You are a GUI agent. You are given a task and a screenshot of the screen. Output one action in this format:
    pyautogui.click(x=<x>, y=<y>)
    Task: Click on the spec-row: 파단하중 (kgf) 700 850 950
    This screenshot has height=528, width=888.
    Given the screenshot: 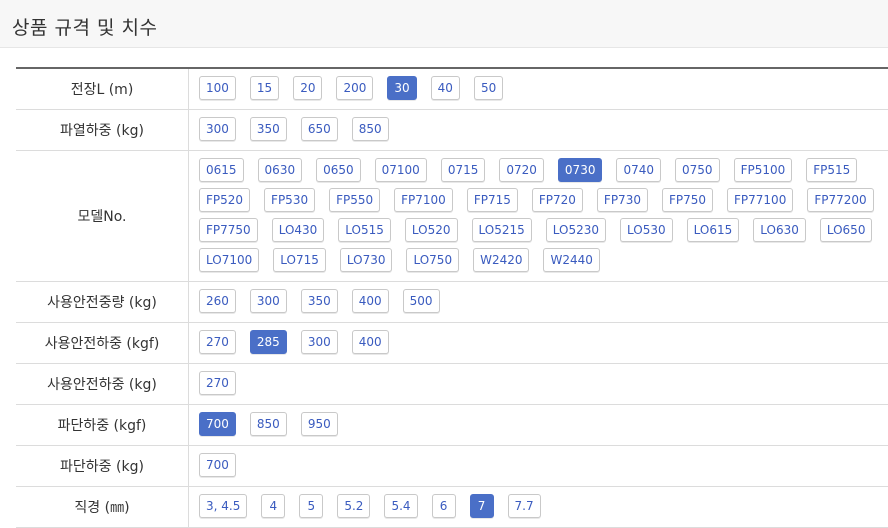 What is the action you would take?
    pyautogui.click(x=452, y=425)
    